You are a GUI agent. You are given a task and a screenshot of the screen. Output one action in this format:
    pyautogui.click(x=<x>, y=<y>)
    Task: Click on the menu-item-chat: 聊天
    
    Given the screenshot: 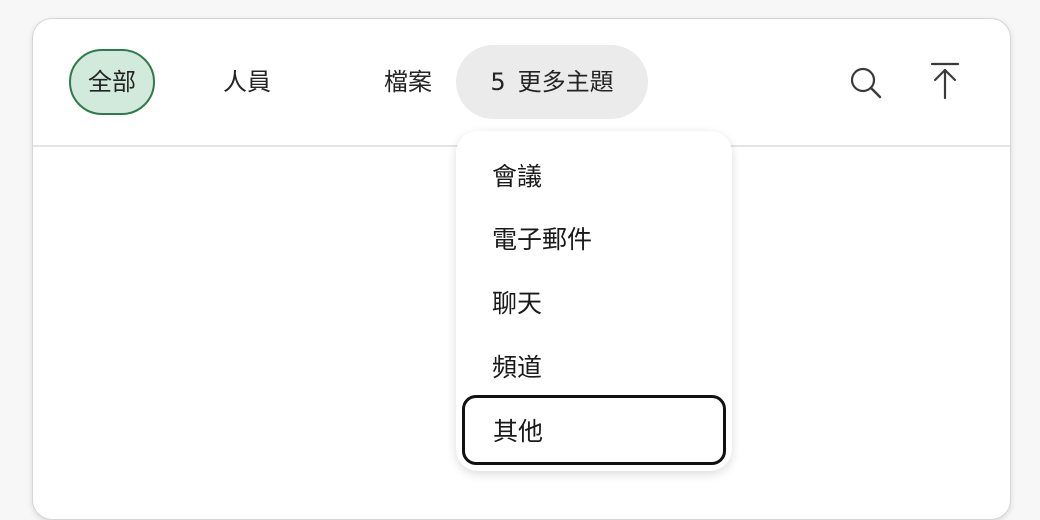 What is the action you would take?
    pyautogui.click(x=594, y=302)
    